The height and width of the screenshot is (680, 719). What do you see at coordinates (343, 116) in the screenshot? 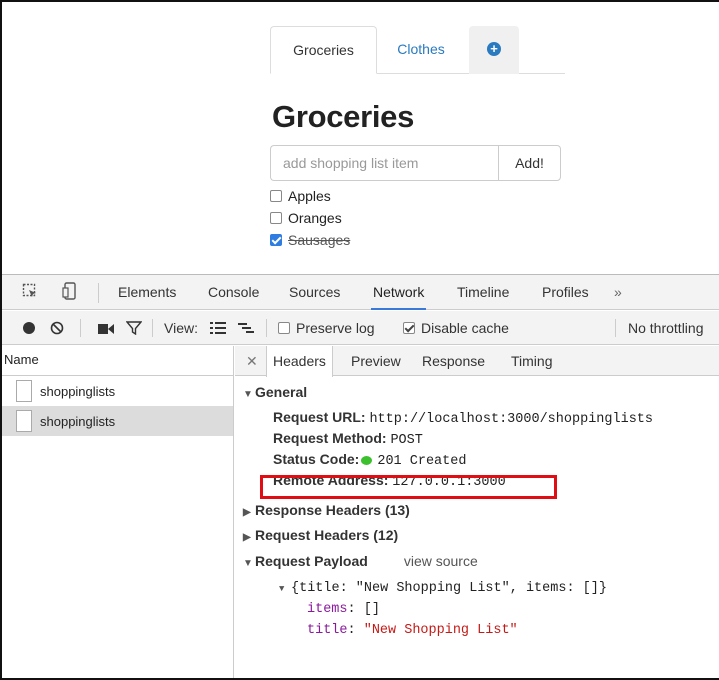
I see `page-title: Groceries` at bounding box center [343, 116].